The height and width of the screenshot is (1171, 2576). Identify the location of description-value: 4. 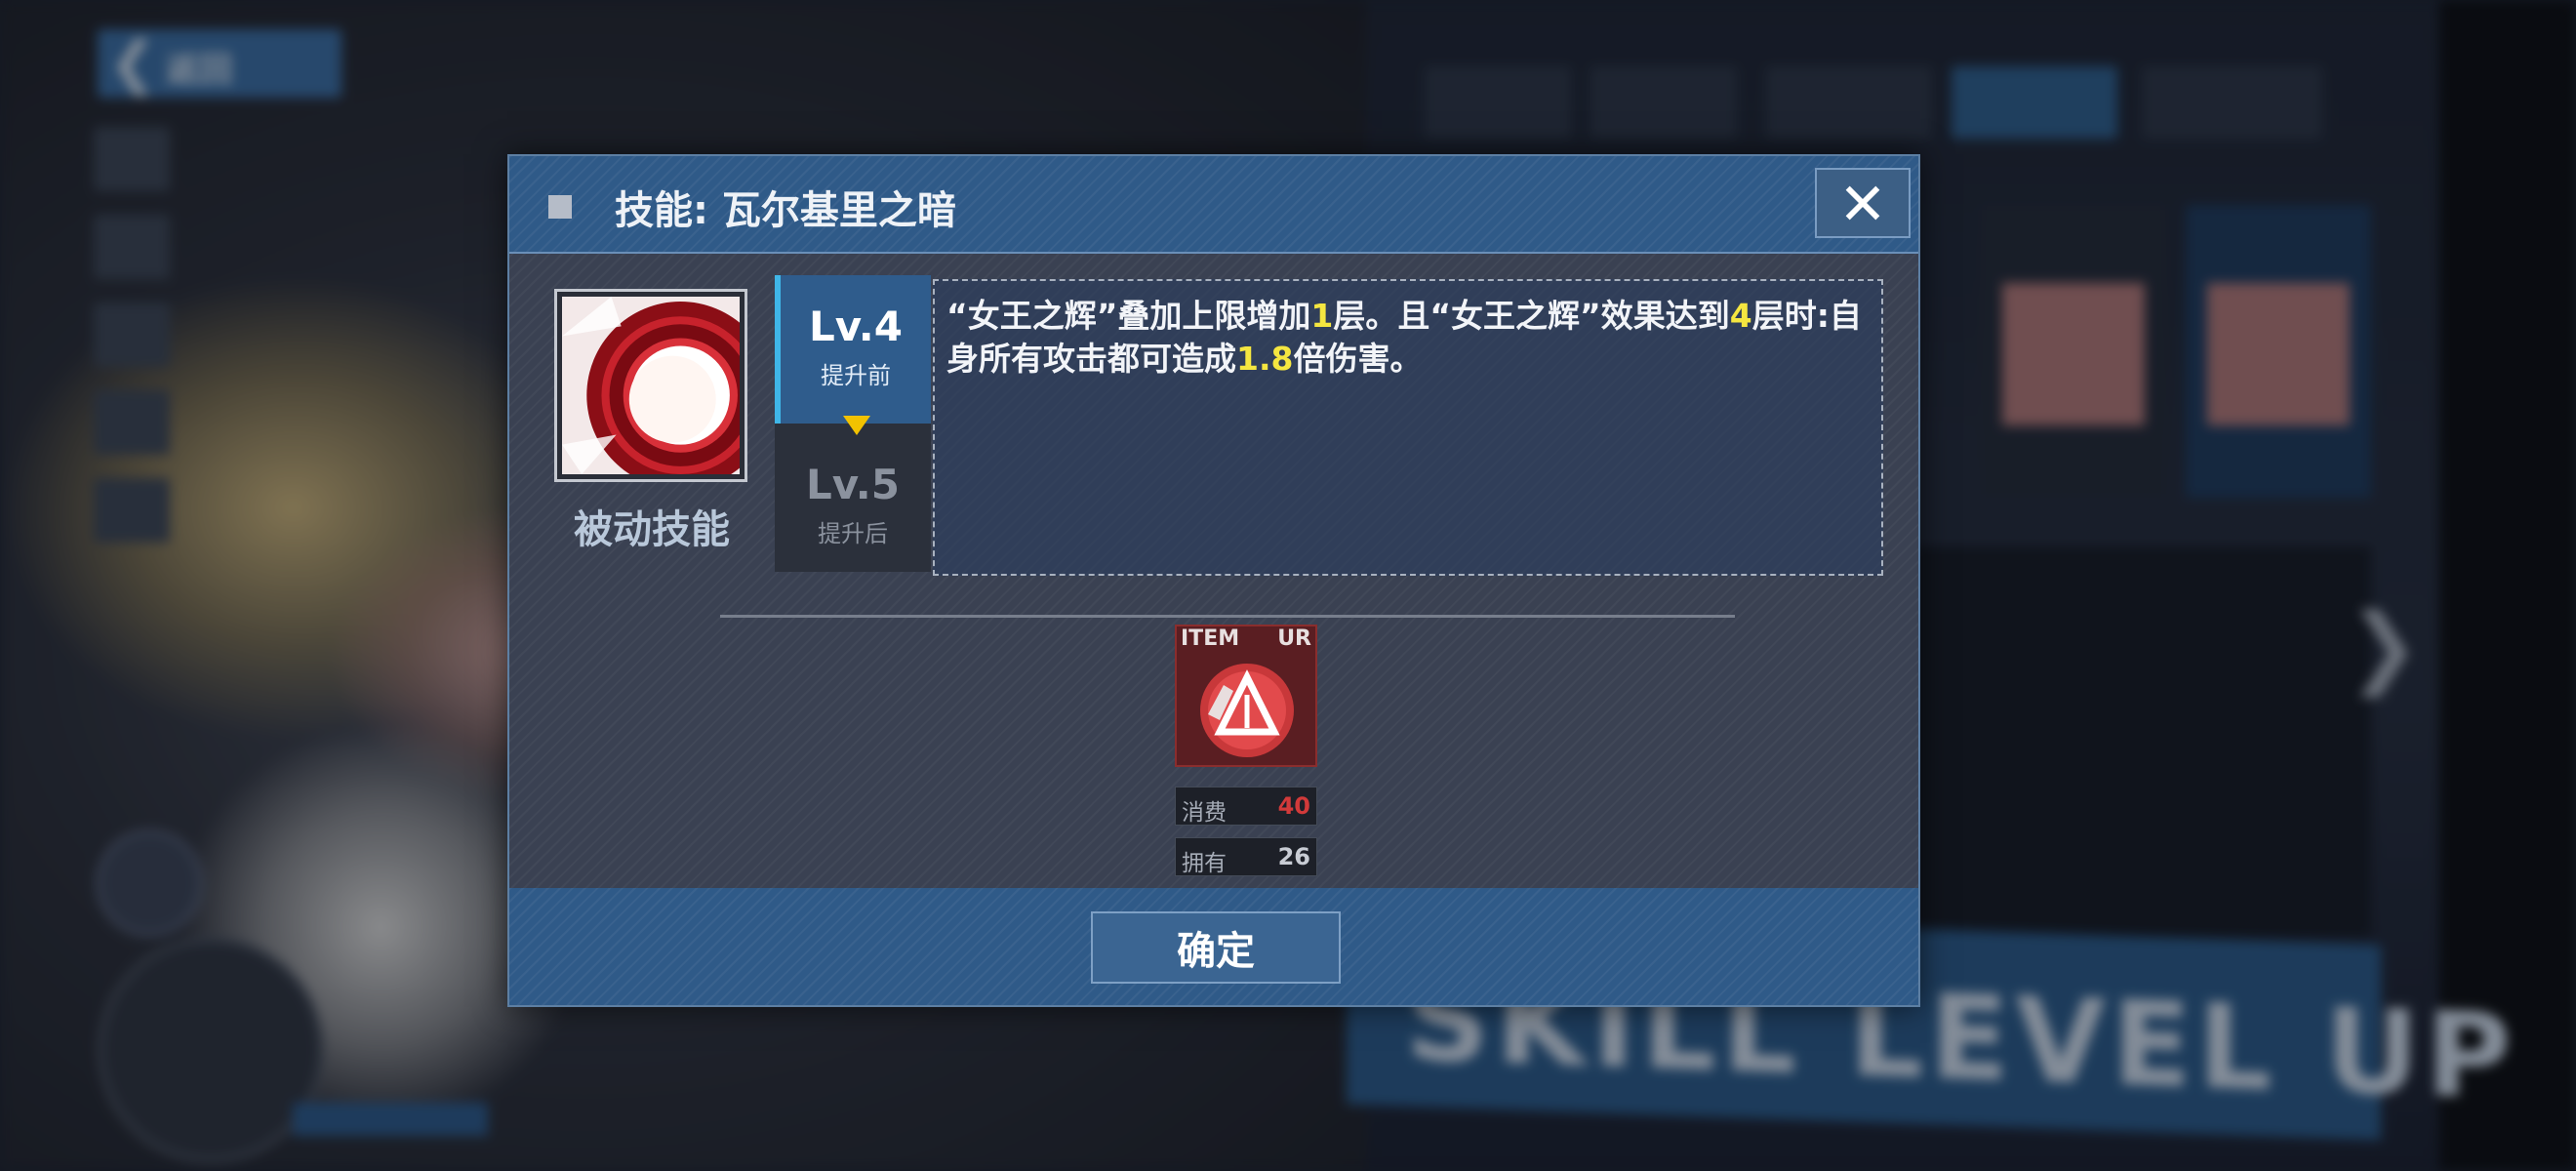
(1740, 316).